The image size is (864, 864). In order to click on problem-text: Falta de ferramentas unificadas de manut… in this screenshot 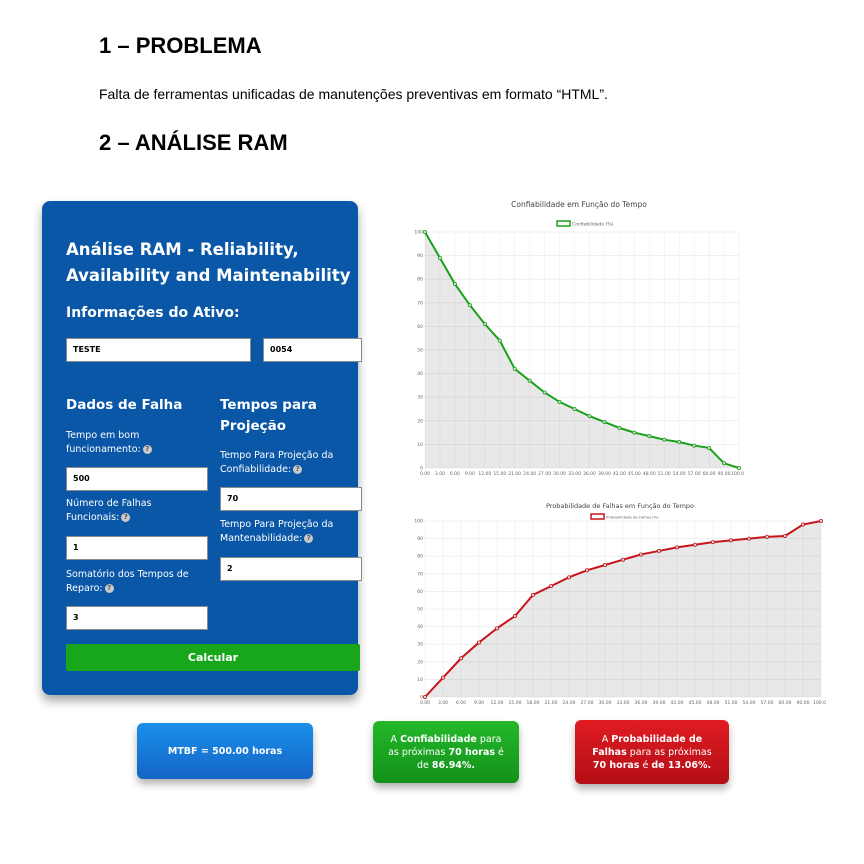, I will do `click(353, 94)`.